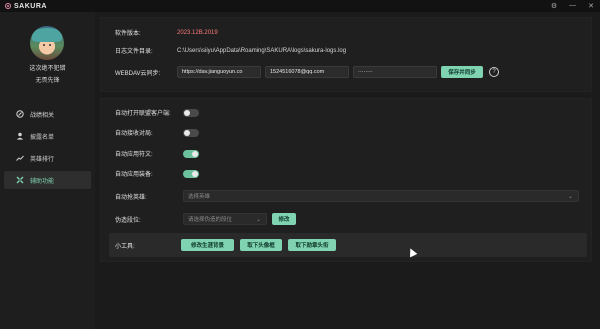  Describe the element at coordinates (20, 136) in the screenshot. I see `person-icon` at that location.